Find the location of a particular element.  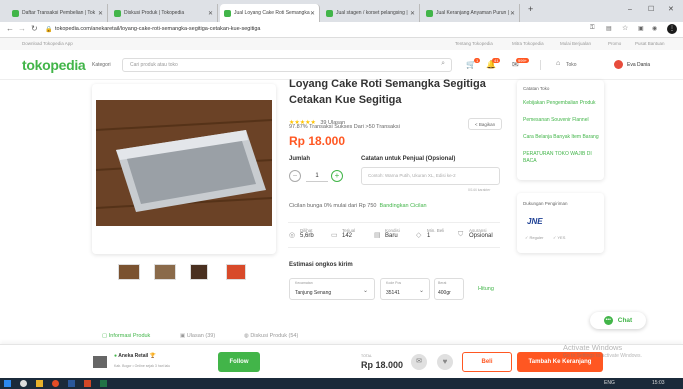

reload-icon: ↻ is located at coordinates (34, 28).